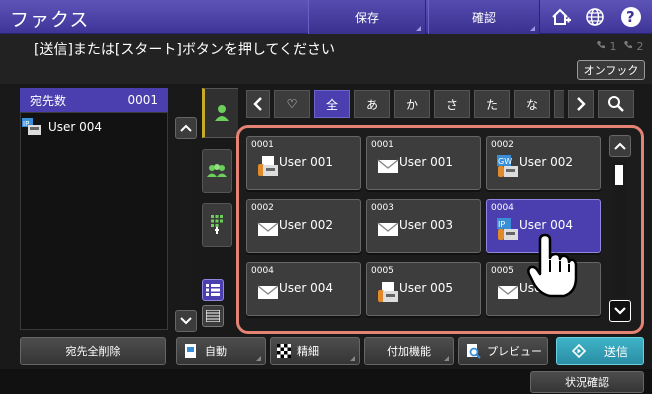 This screenshot has height=394, width=652. I want to click on tab-next-button, so click(581, 104).